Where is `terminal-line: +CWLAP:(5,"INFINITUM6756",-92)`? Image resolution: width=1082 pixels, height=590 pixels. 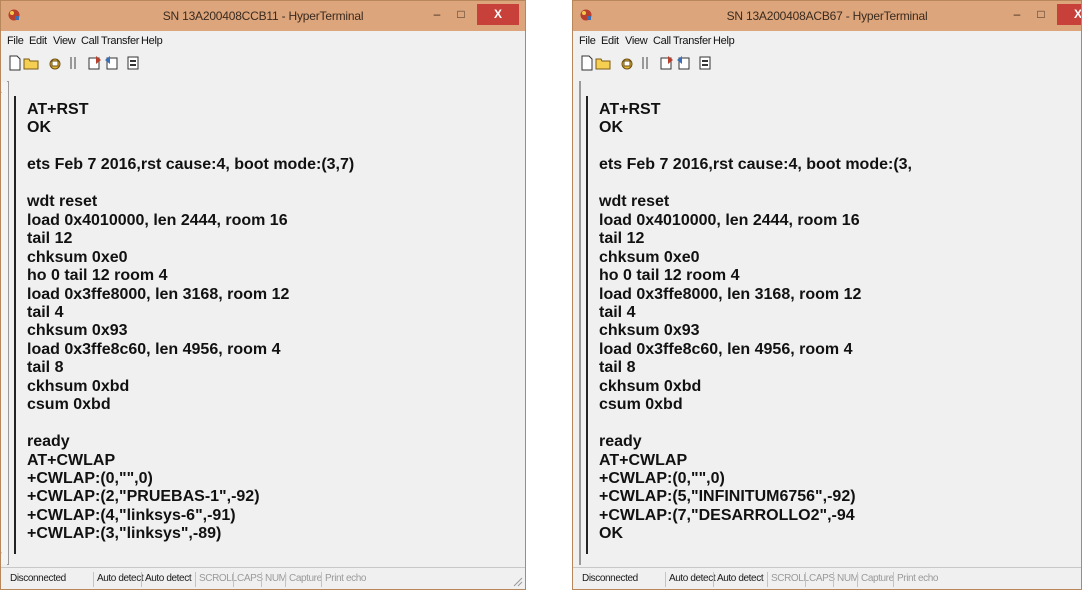
terminal-line: +CWLAP:(5,"INFINITUM6756",-92) is located at coordinates (727, 497).